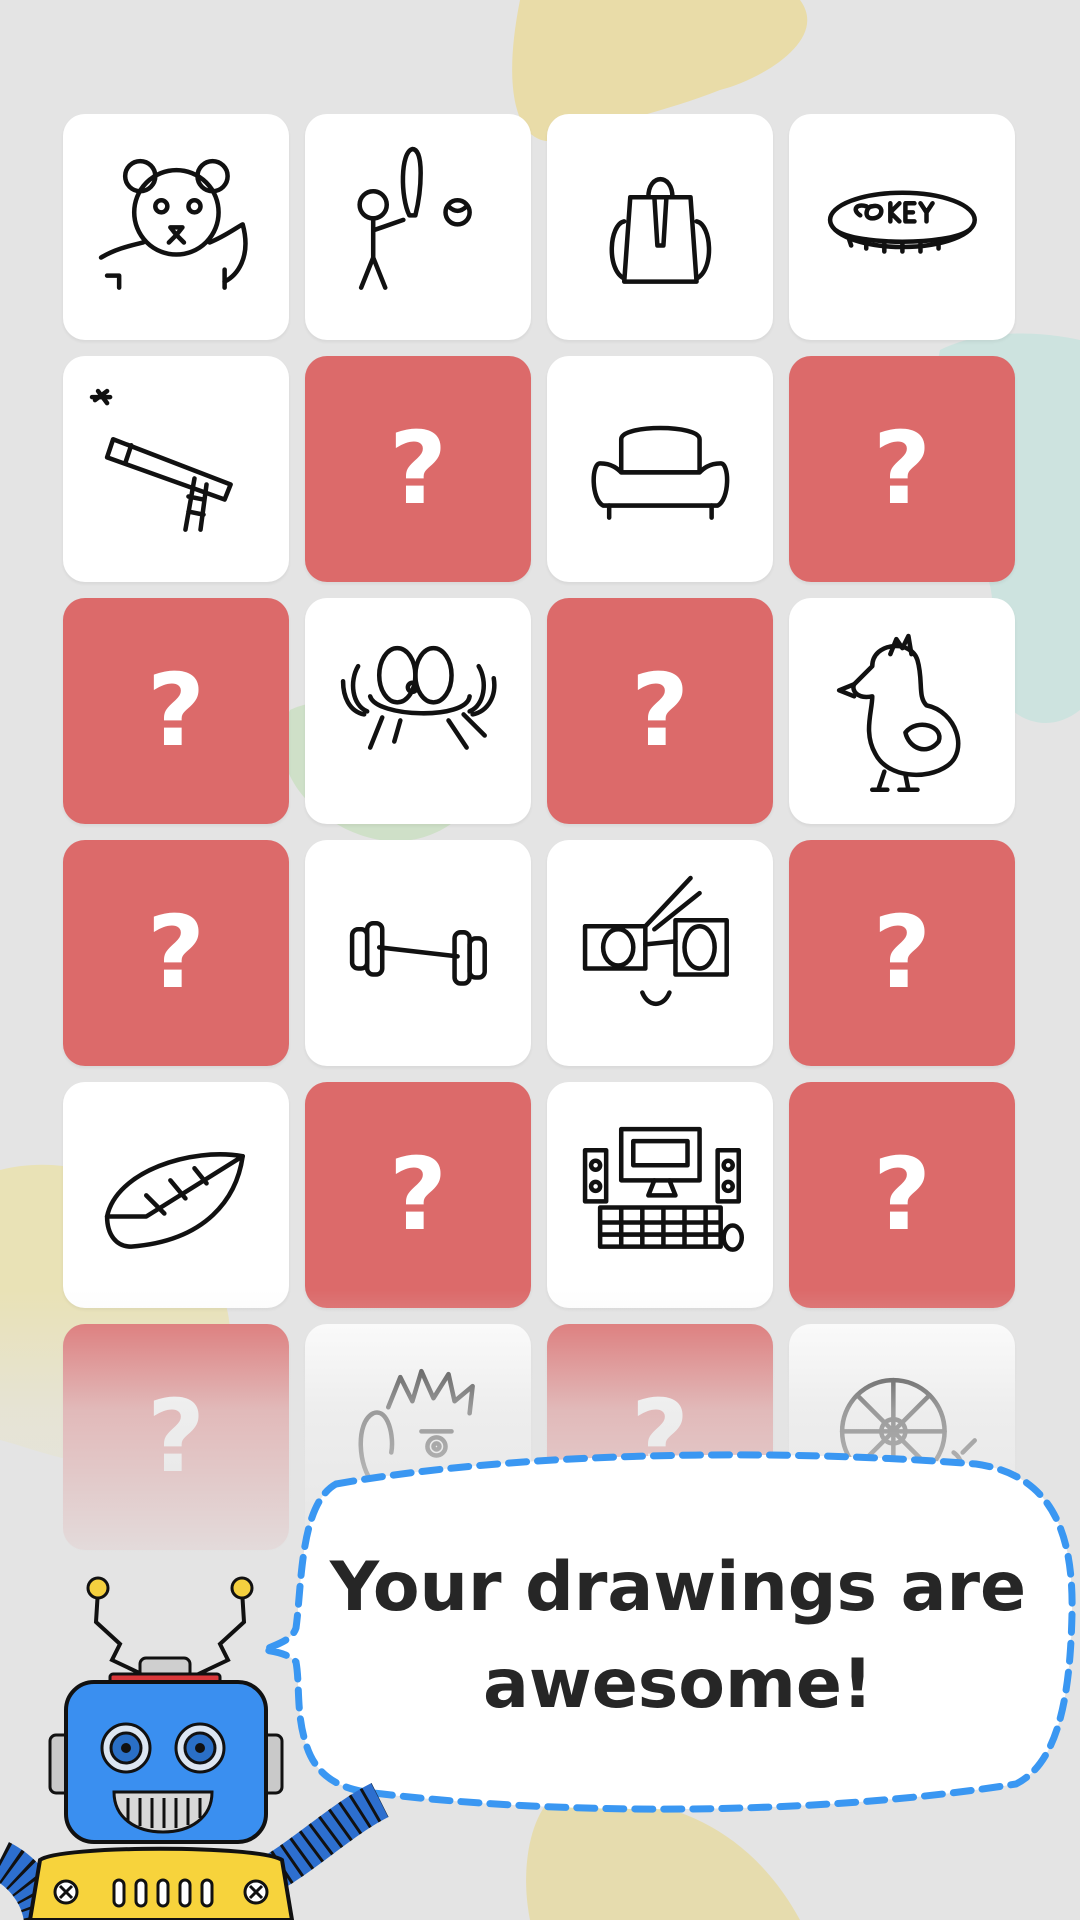  I want to click on robot-mascot-icon, so click(194, 1748).